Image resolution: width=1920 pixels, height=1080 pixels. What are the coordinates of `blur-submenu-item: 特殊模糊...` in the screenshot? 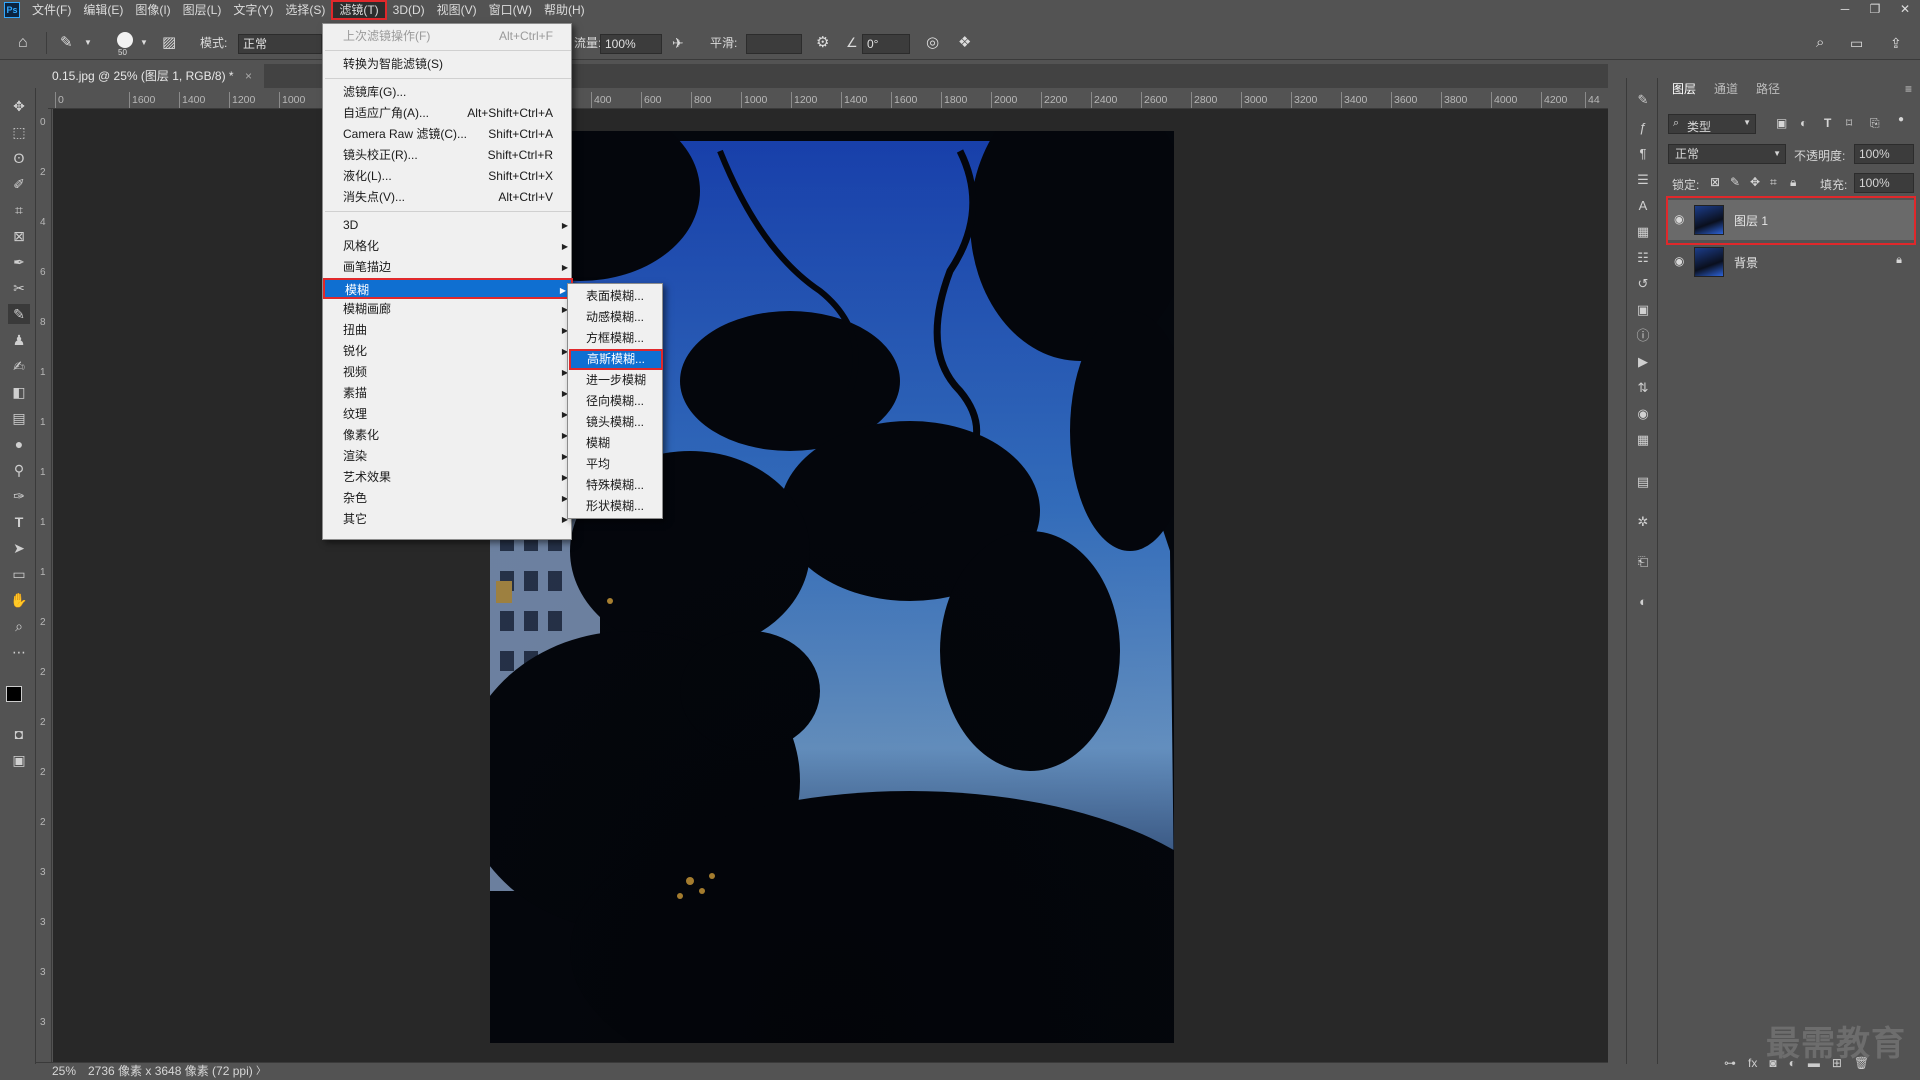 It's located at (616, 485).